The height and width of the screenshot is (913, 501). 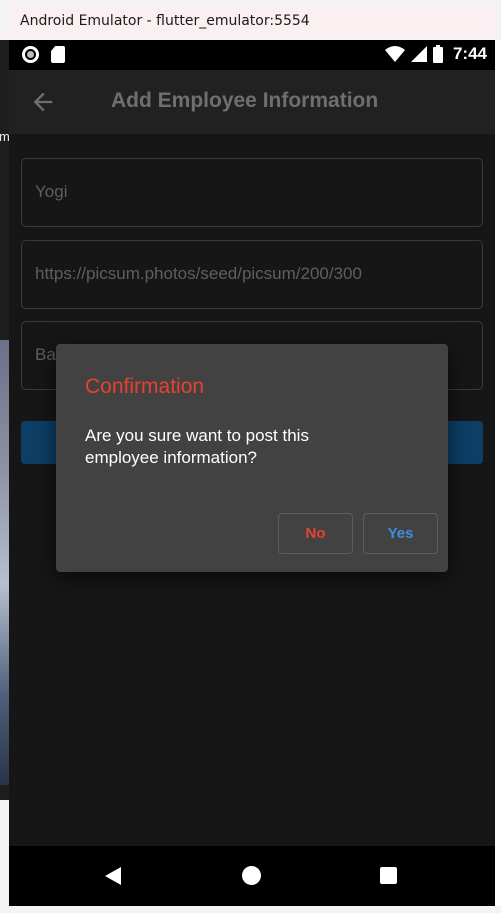 I want to click on dialog-title: Confirmation, so click(x=145, y=386).